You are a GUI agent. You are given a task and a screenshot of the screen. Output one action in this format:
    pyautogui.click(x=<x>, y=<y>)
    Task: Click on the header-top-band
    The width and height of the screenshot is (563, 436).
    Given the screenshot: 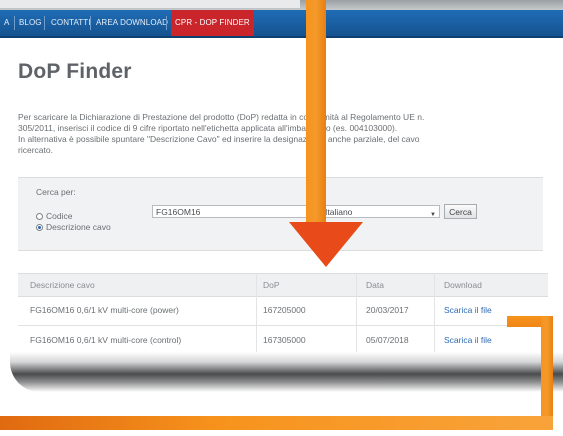 What is the action you would take?
    pyautogui.click(x=150, y=4)
    